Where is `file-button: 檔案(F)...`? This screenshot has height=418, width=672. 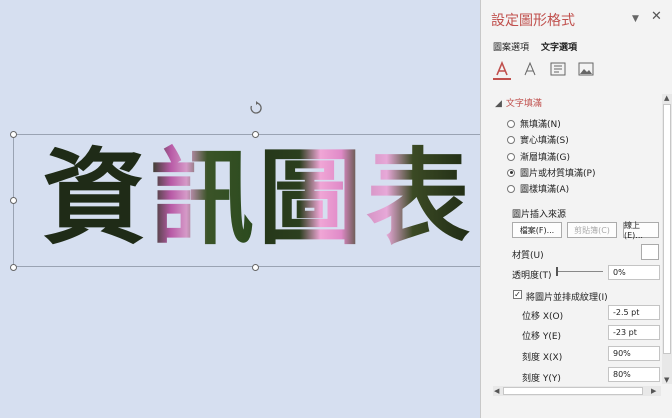
file-button: 檔案(F)... is located at coordinates (537, 230).